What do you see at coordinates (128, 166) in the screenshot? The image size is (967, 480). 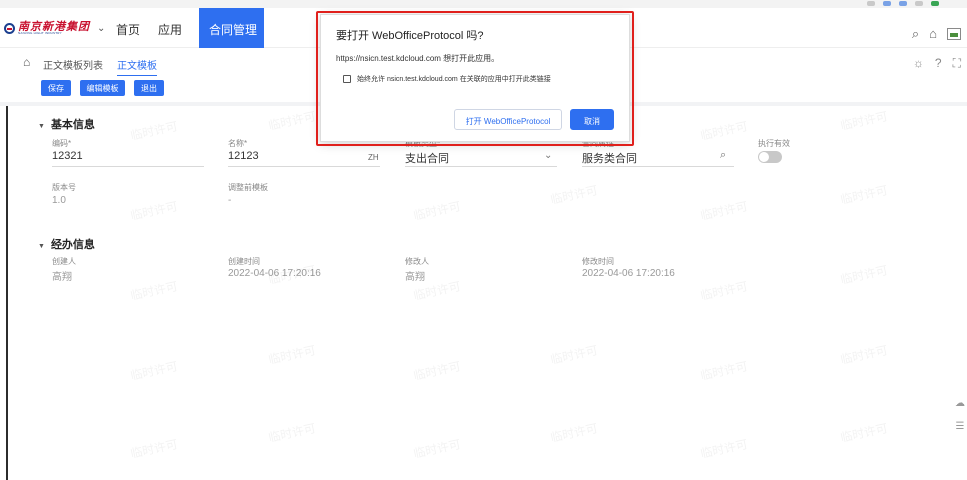 I see `code-underline` at bounding box center [128, 166].